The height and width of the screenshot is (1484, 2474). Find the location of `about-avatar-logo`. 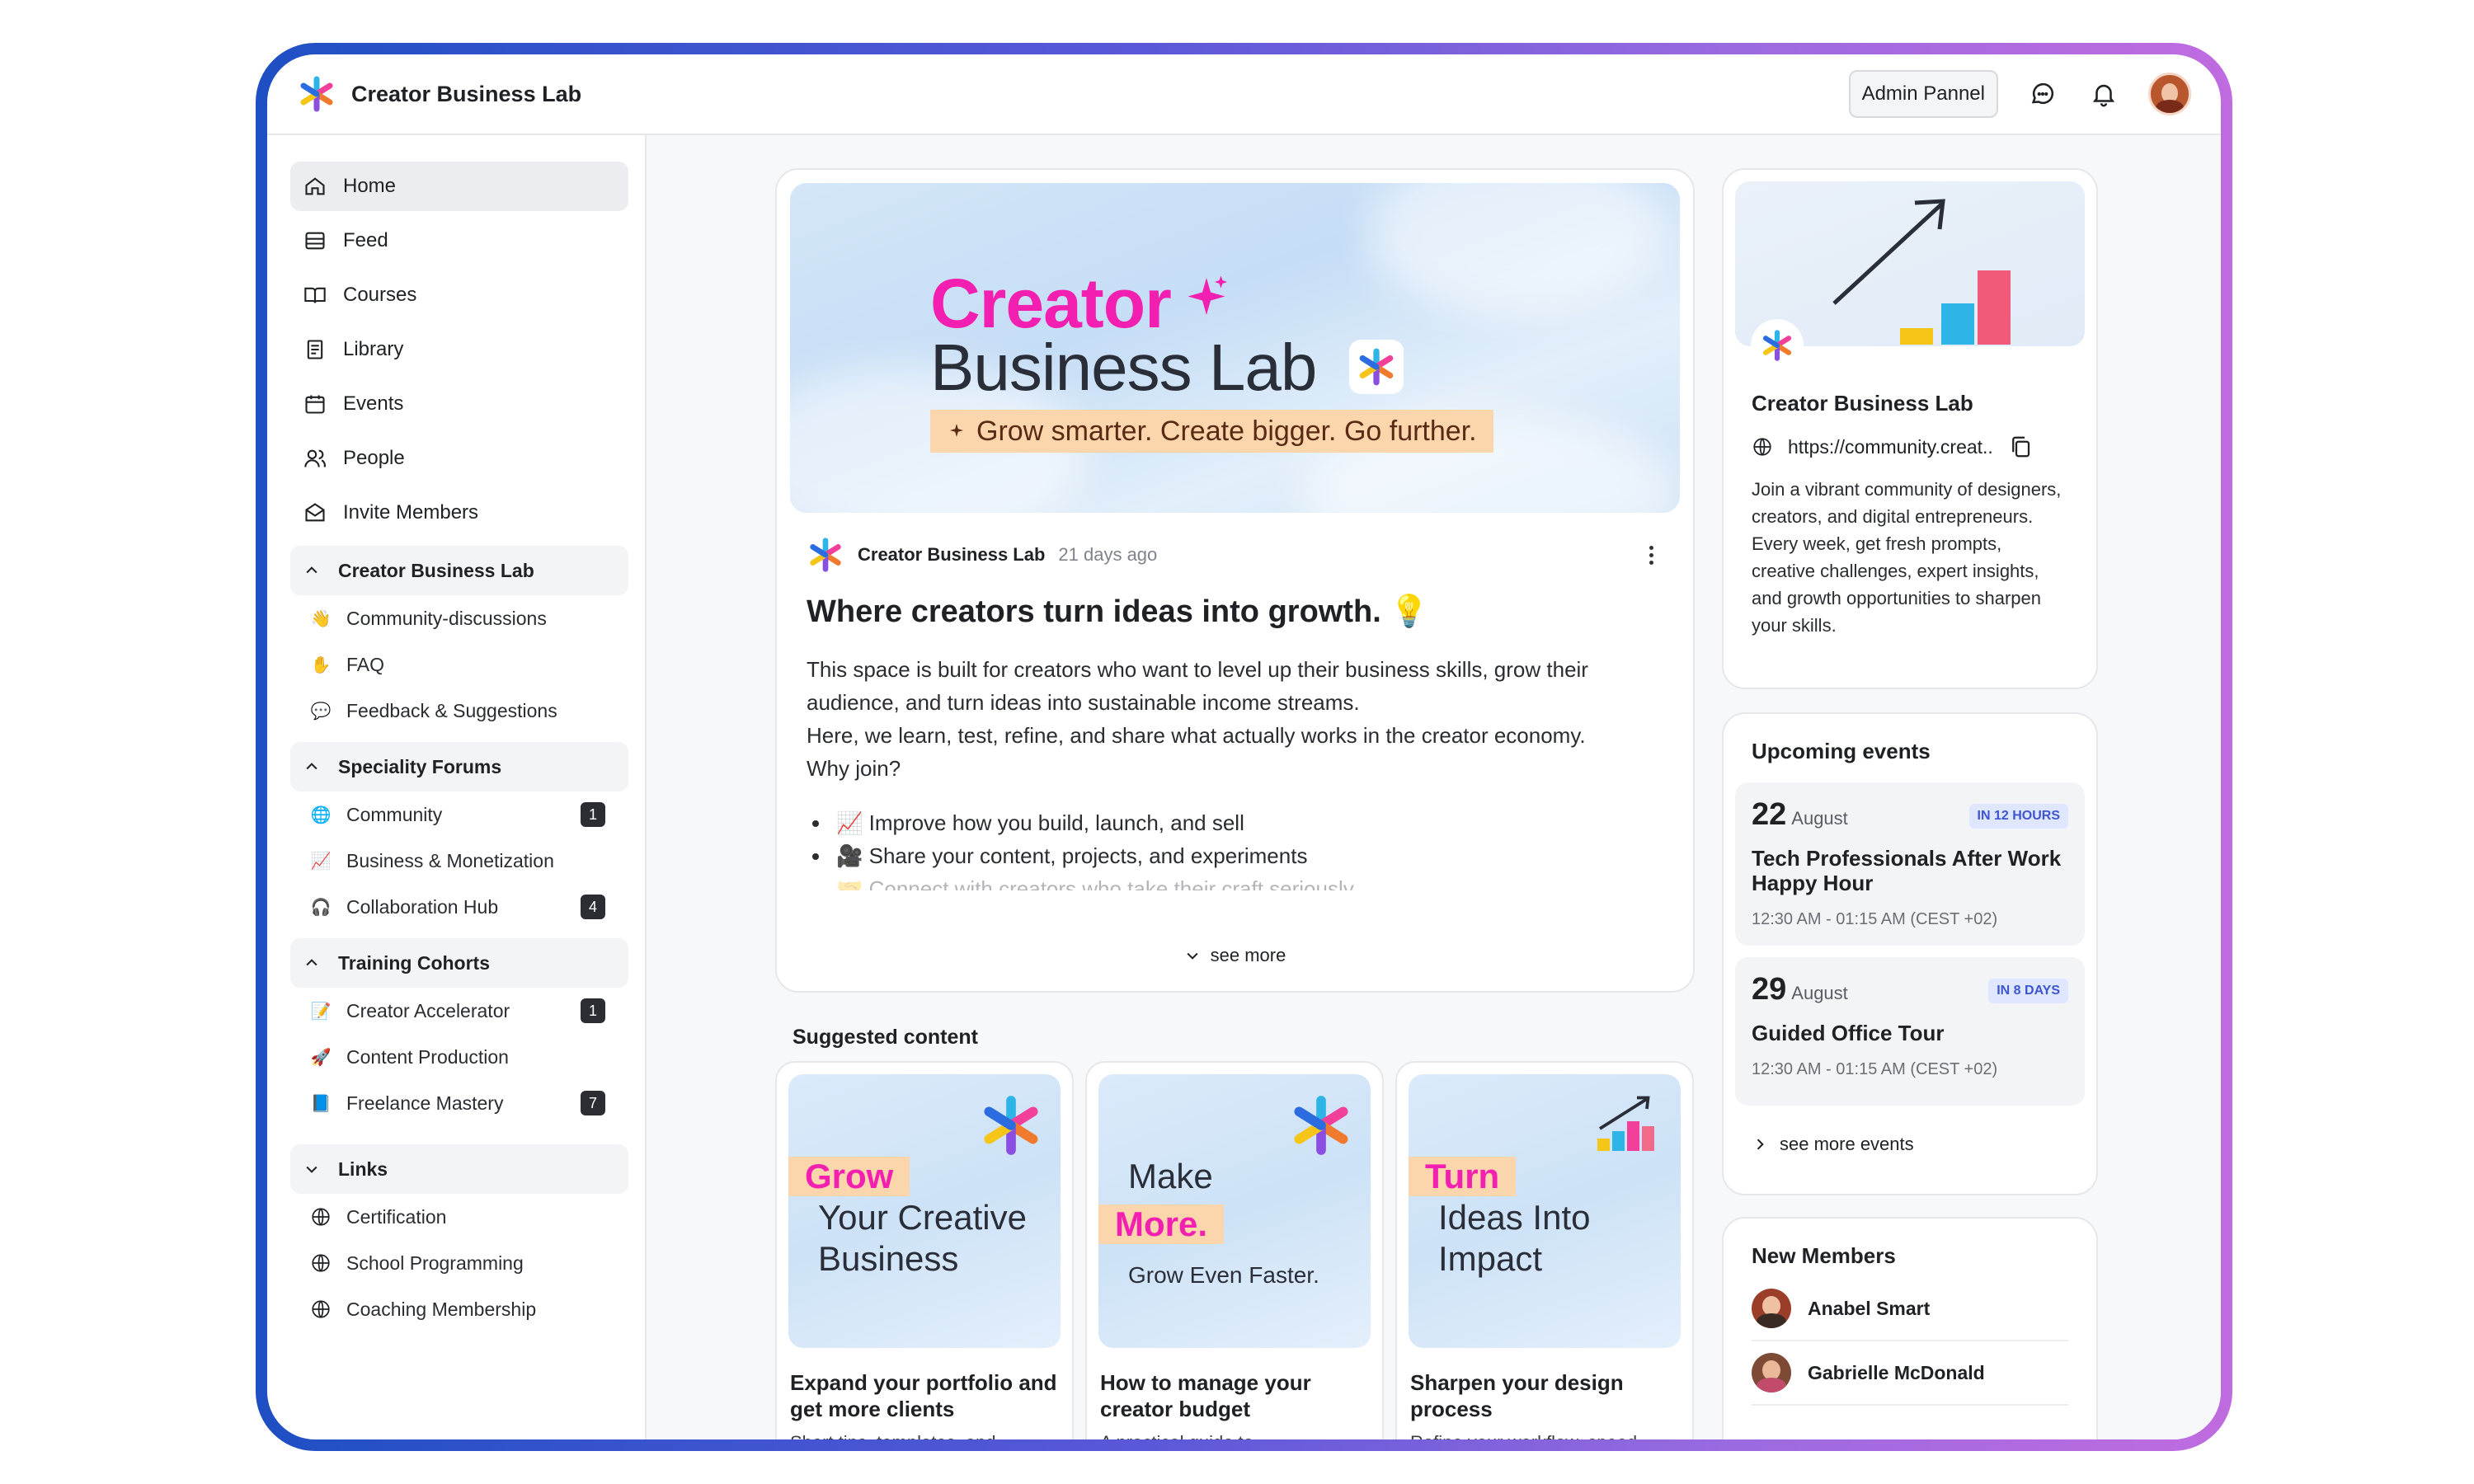

about-avatar-logo is located at coordinates (1777, 345).